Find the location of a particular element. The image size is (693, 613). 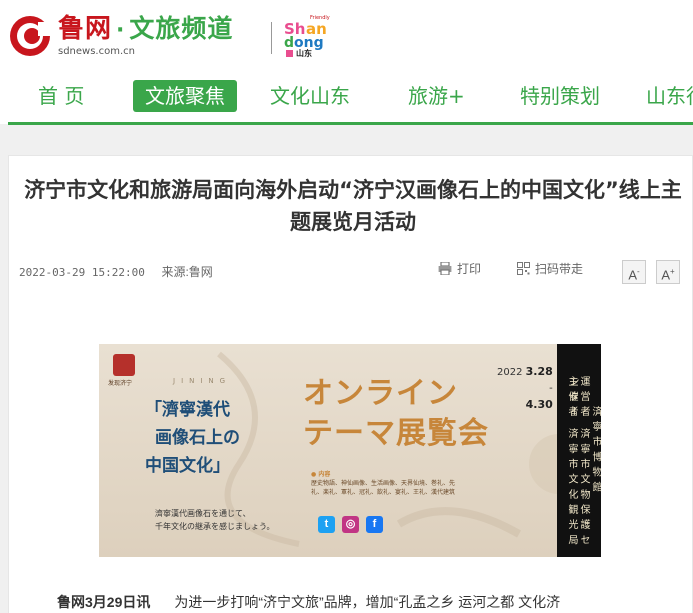

scan-qr-button: 扫码带走 is located at coordinates (550, 268).